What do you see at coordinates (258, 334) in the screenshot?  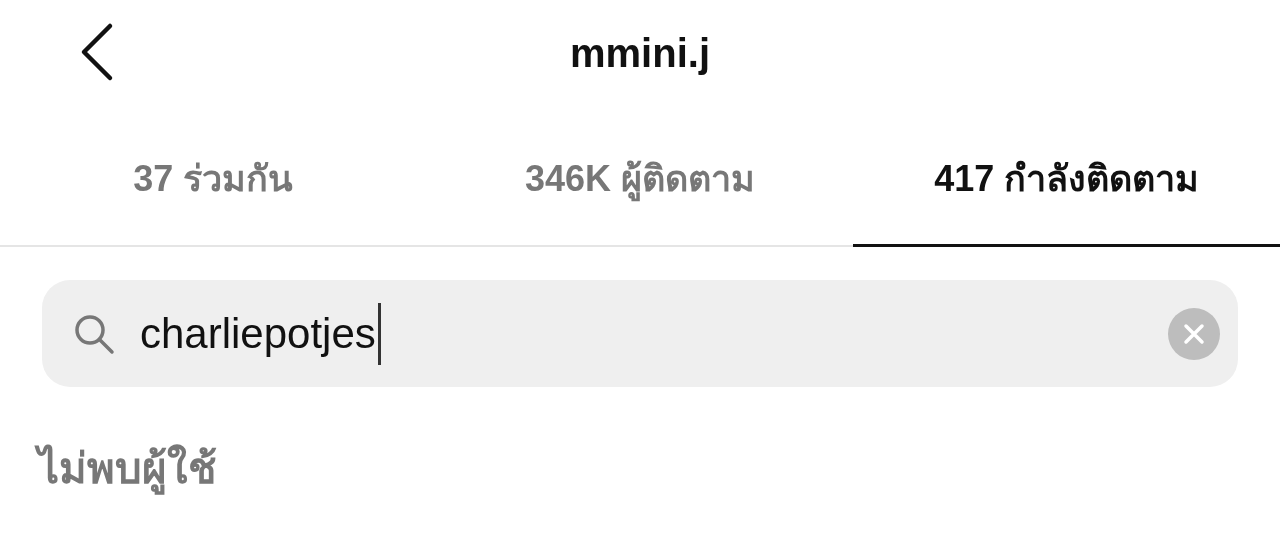 I see `search-query: charliepotjes` at bounding box center [258, 334].